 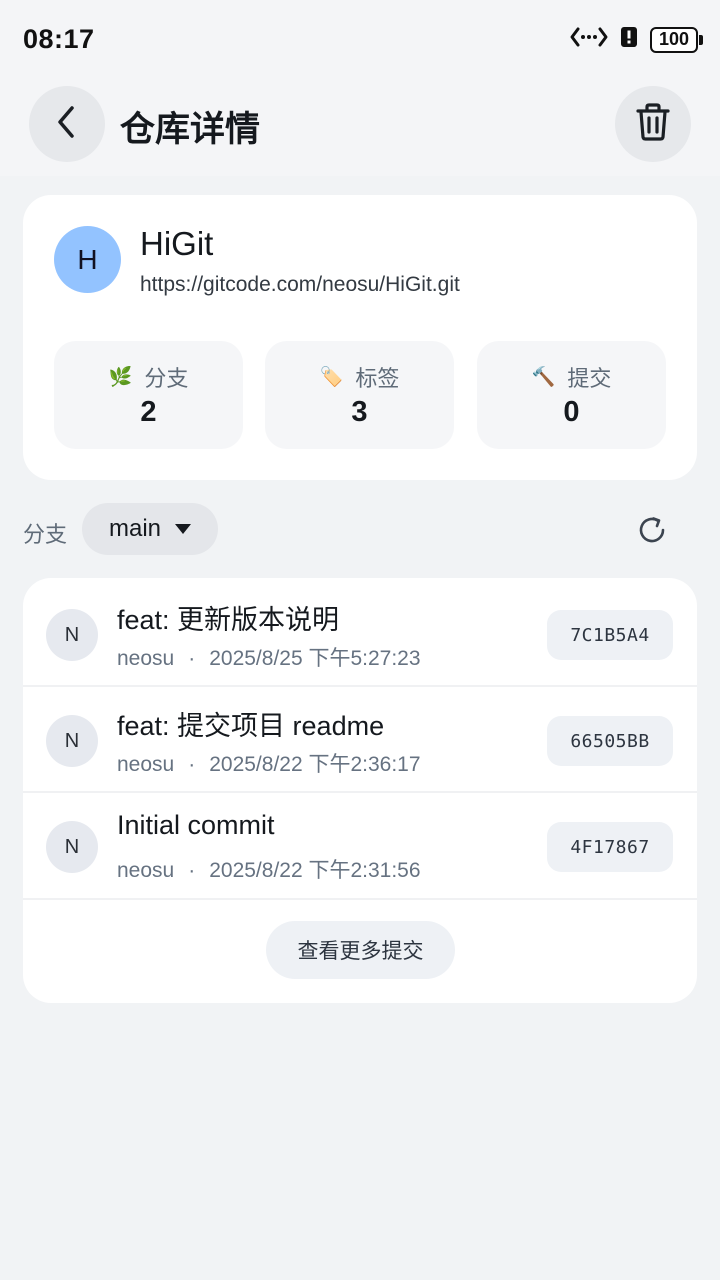 What do you see at coordinates (360, 40) in the screenshot?
I see `status-bar: 08:17 100` at bounding box center [360, 40].